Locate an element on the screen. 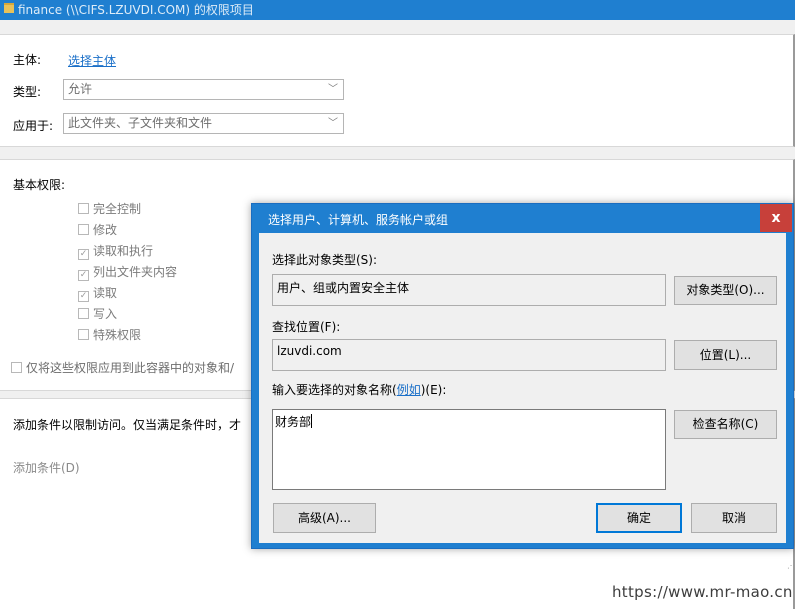 The height and width of the screenshot is (609, 795). object-names-input: 财务部 is located at coordinates (469, 449).